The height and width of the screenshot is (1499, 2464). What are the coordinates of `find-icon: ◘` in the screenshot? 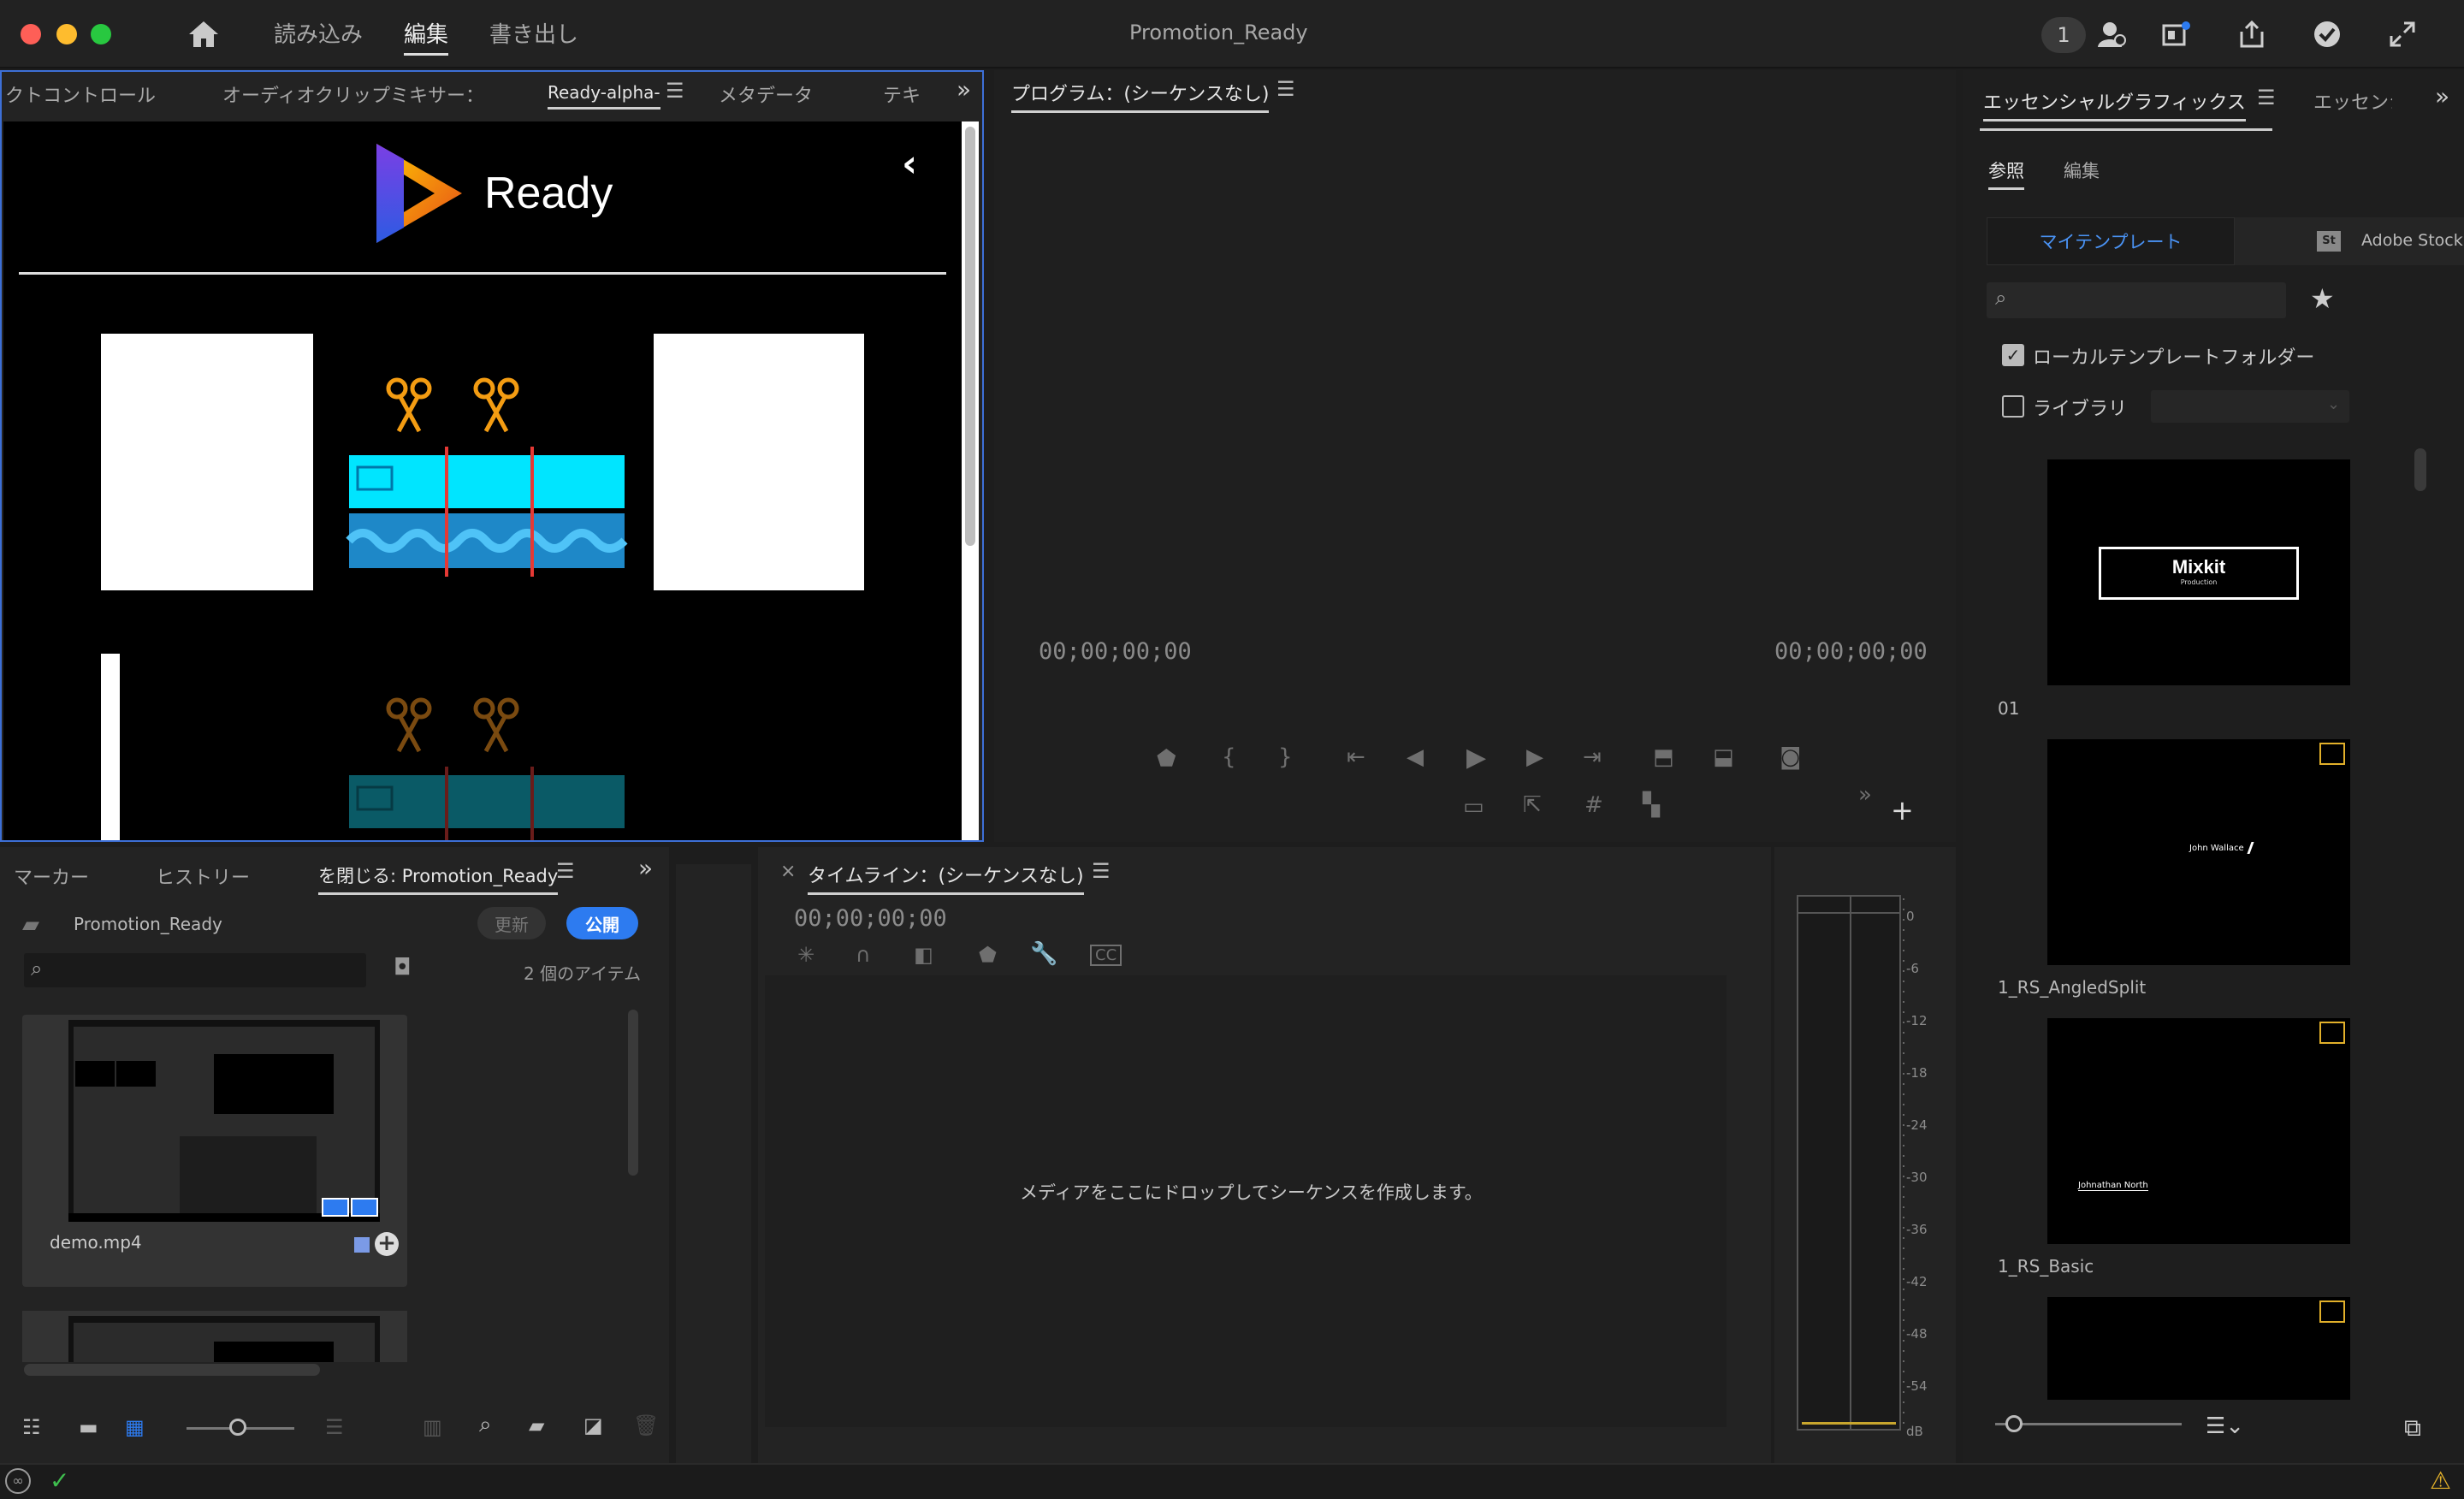 It's located at (403, 968).